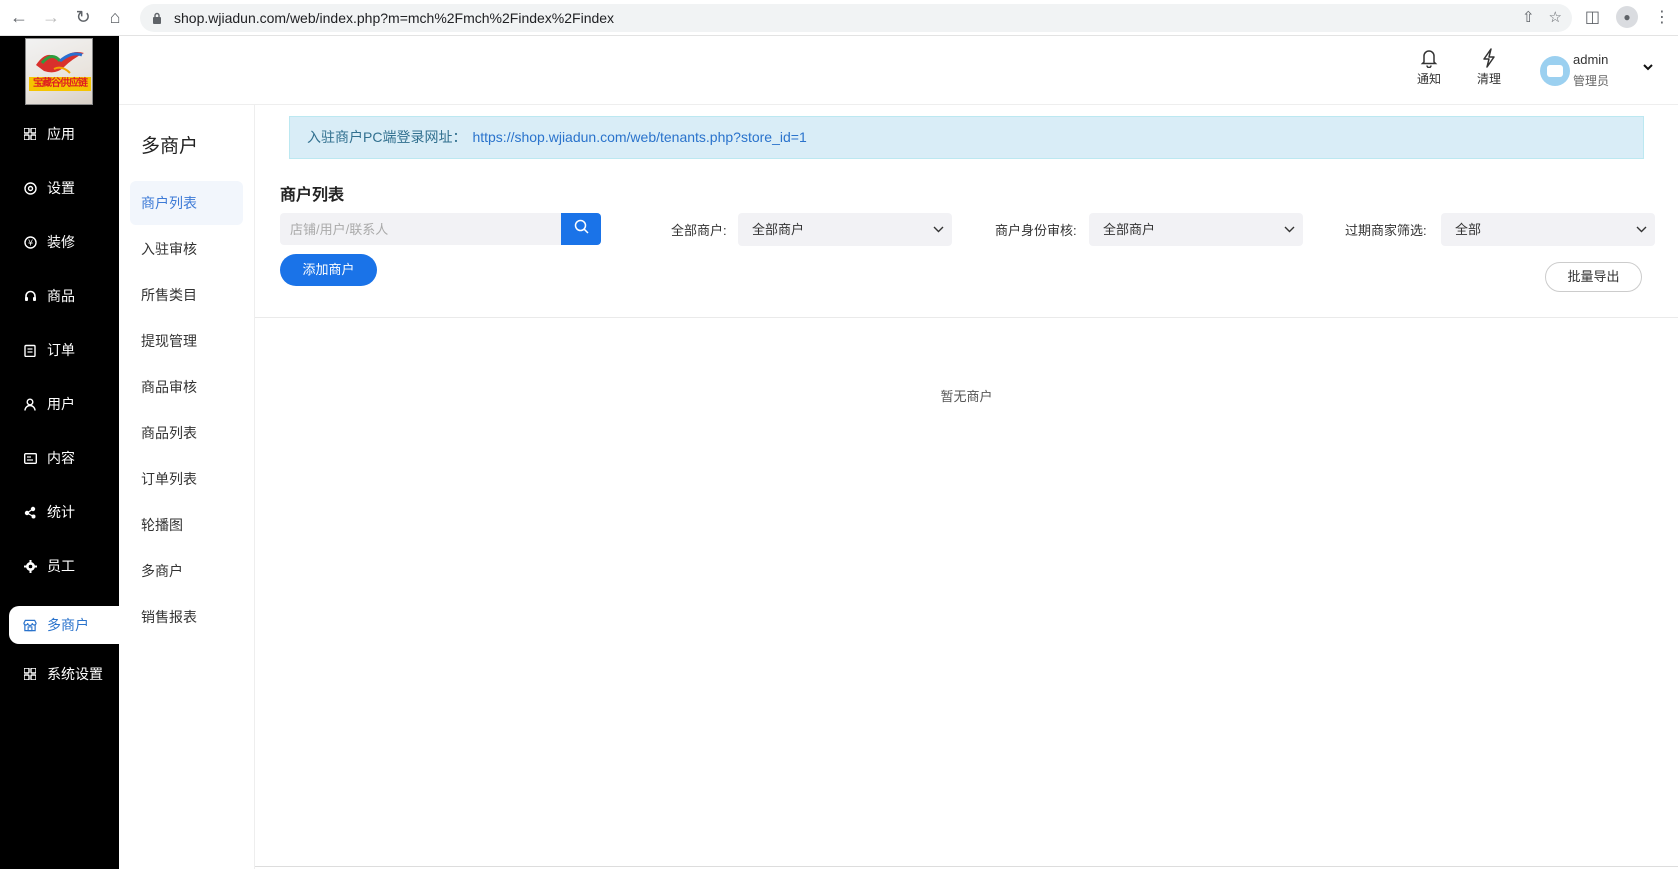 This screenshot has width=1678, height=869. I want to click on batch-export-button: 批量导出, so click(1593, 277).